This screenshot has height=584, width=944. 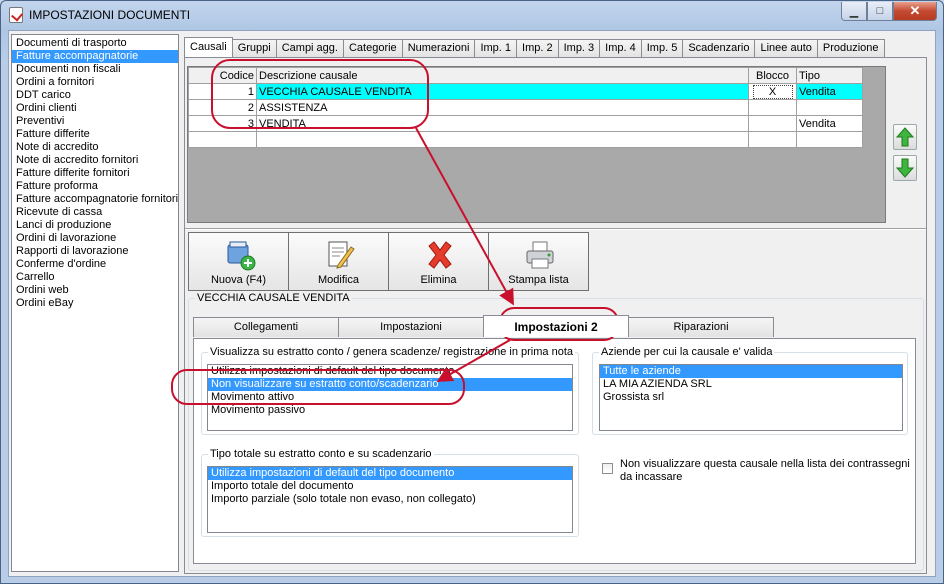 What do you see at coordinates (850, 48) in the screenshot?
I see `tab-produzione: Produzione` at bounding box center [850, 48].